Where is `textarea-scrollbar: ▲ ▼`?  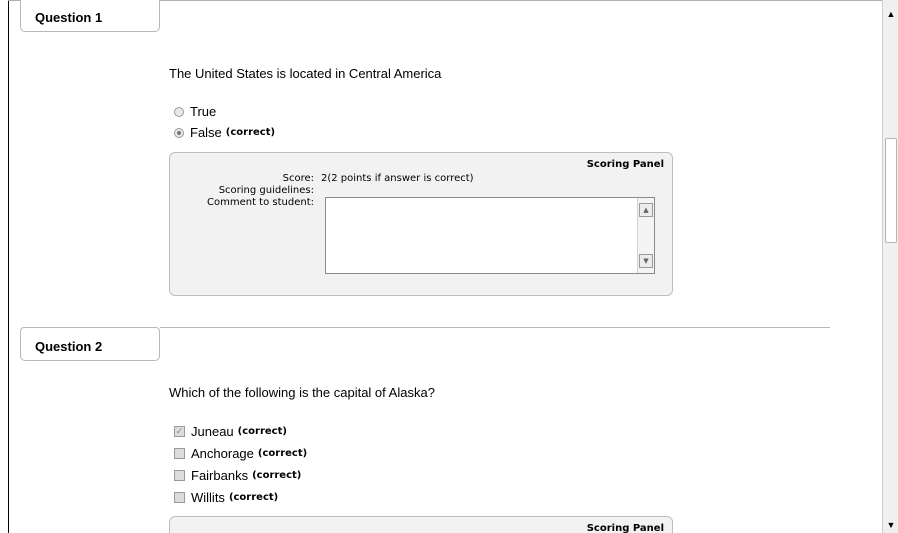 textarea-scrollbar: ▲ ▼ is located at coordinates (645, 235).